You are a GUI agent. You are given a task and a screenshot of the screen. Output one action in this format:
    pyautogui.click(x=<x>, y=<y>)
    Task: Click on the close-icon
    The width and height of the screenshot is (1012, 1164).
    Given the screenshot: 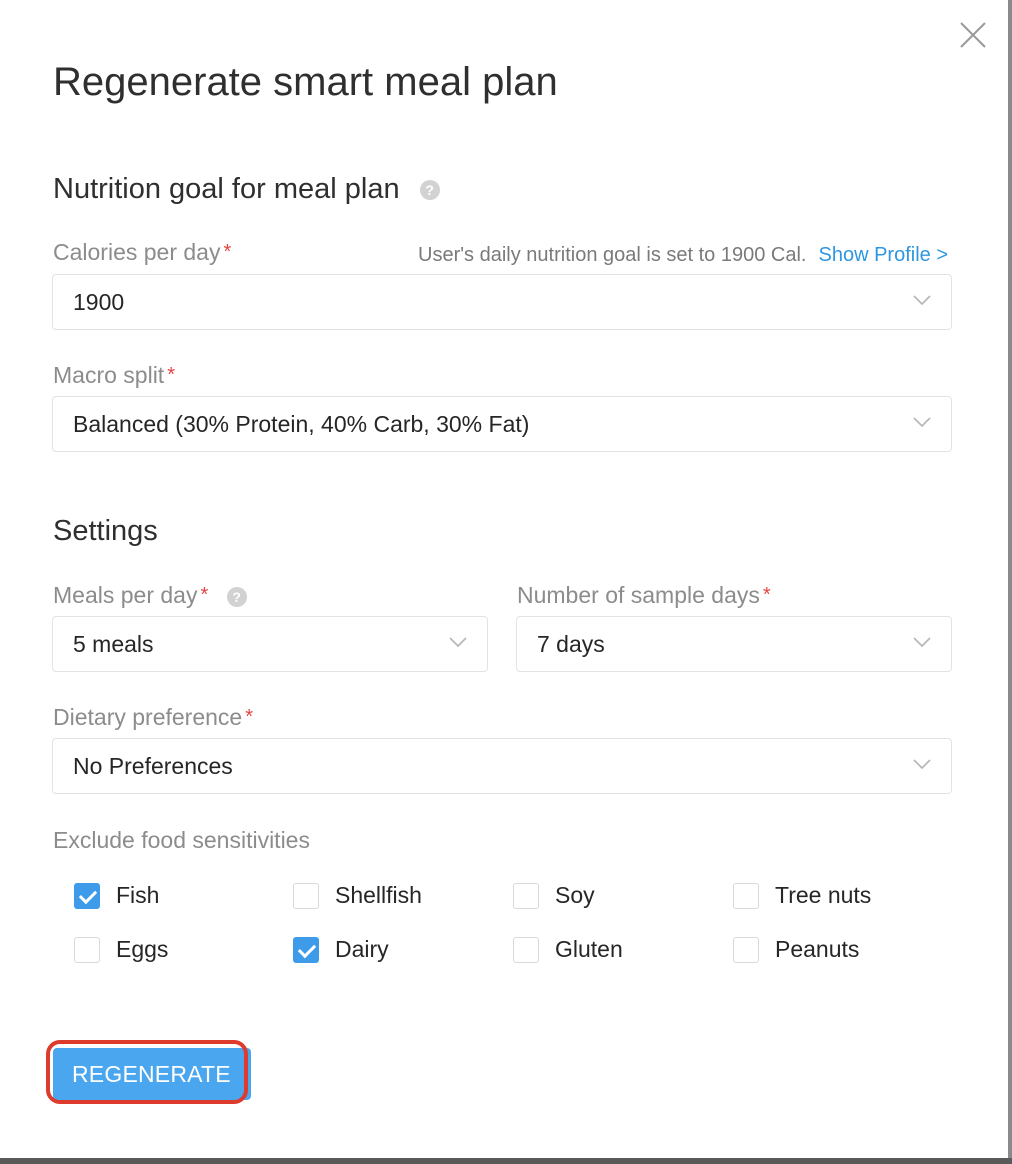 What is the action you would take?
    pyautogui.click(x=973, y=35)
    